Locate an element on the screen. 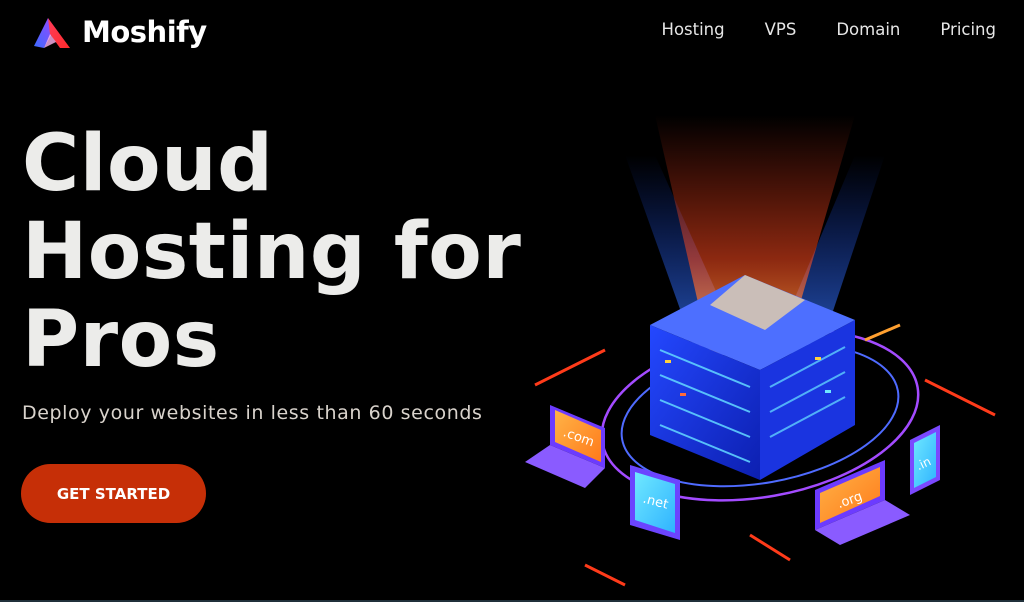 The height and width of the screenshot is (602, 1024). brand-logo: Moshify is located at coordinates (118, 32).